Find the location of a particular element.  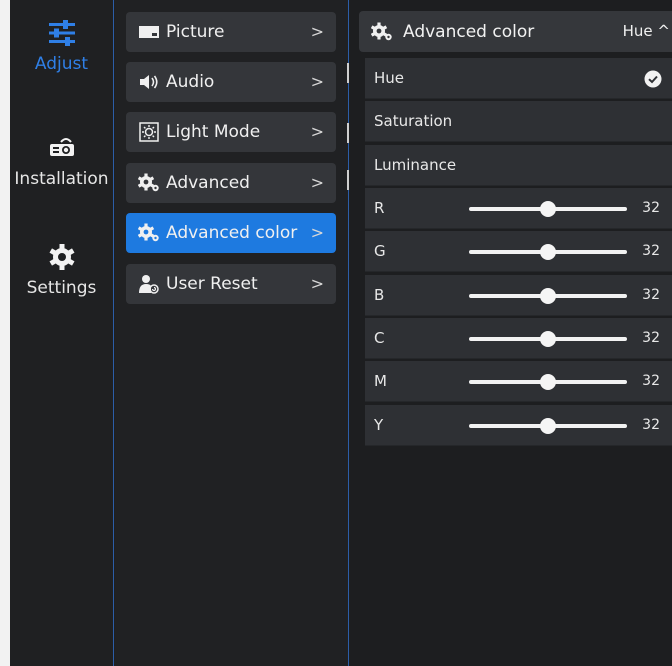

sliders-icon is located at coordinates (61, 33).